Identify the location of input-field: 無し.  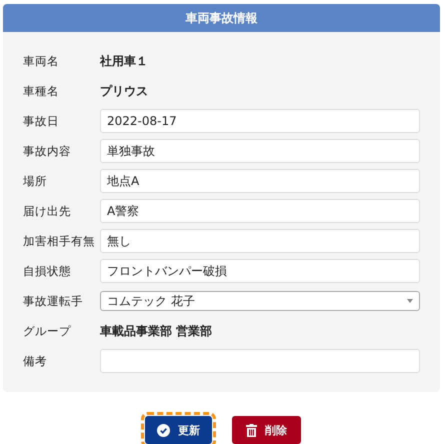
(260, 241).